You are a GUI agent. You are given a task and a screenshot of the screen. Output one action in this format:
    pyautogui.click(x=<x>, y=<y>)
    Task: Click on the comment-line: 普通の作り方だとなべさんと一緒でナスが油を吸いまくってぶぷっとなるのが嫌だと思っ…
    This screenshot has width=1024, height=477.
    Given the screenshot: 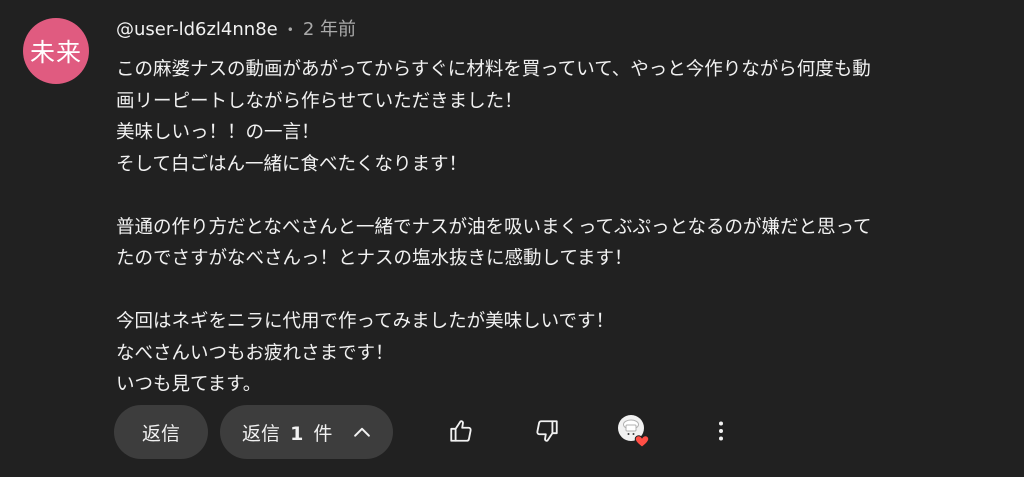 What is the action you would take?
    pyautogui.click(x=494, y=227)
    